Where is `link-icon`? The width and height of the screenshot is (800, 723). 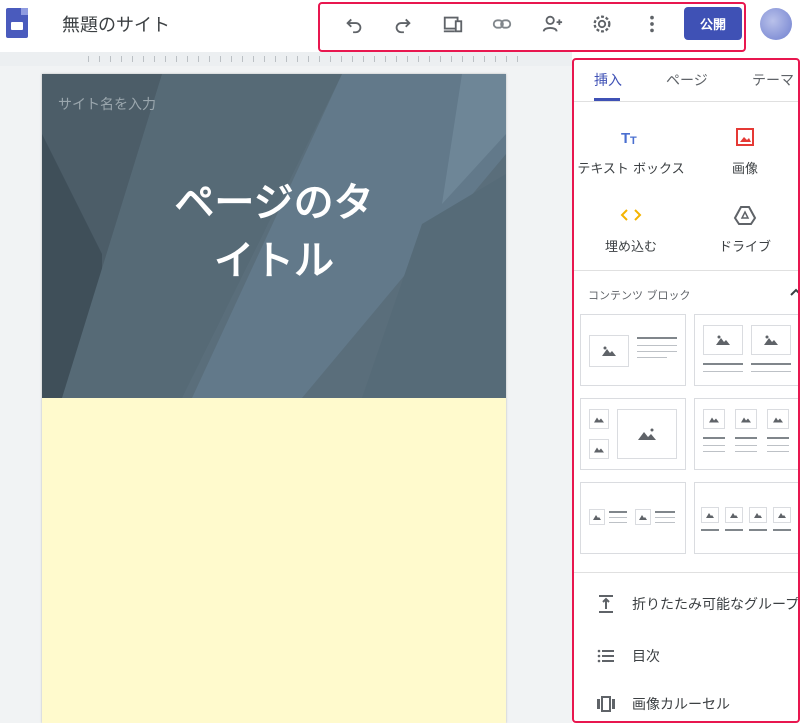 link-icon is located at coordinates (502, 24).